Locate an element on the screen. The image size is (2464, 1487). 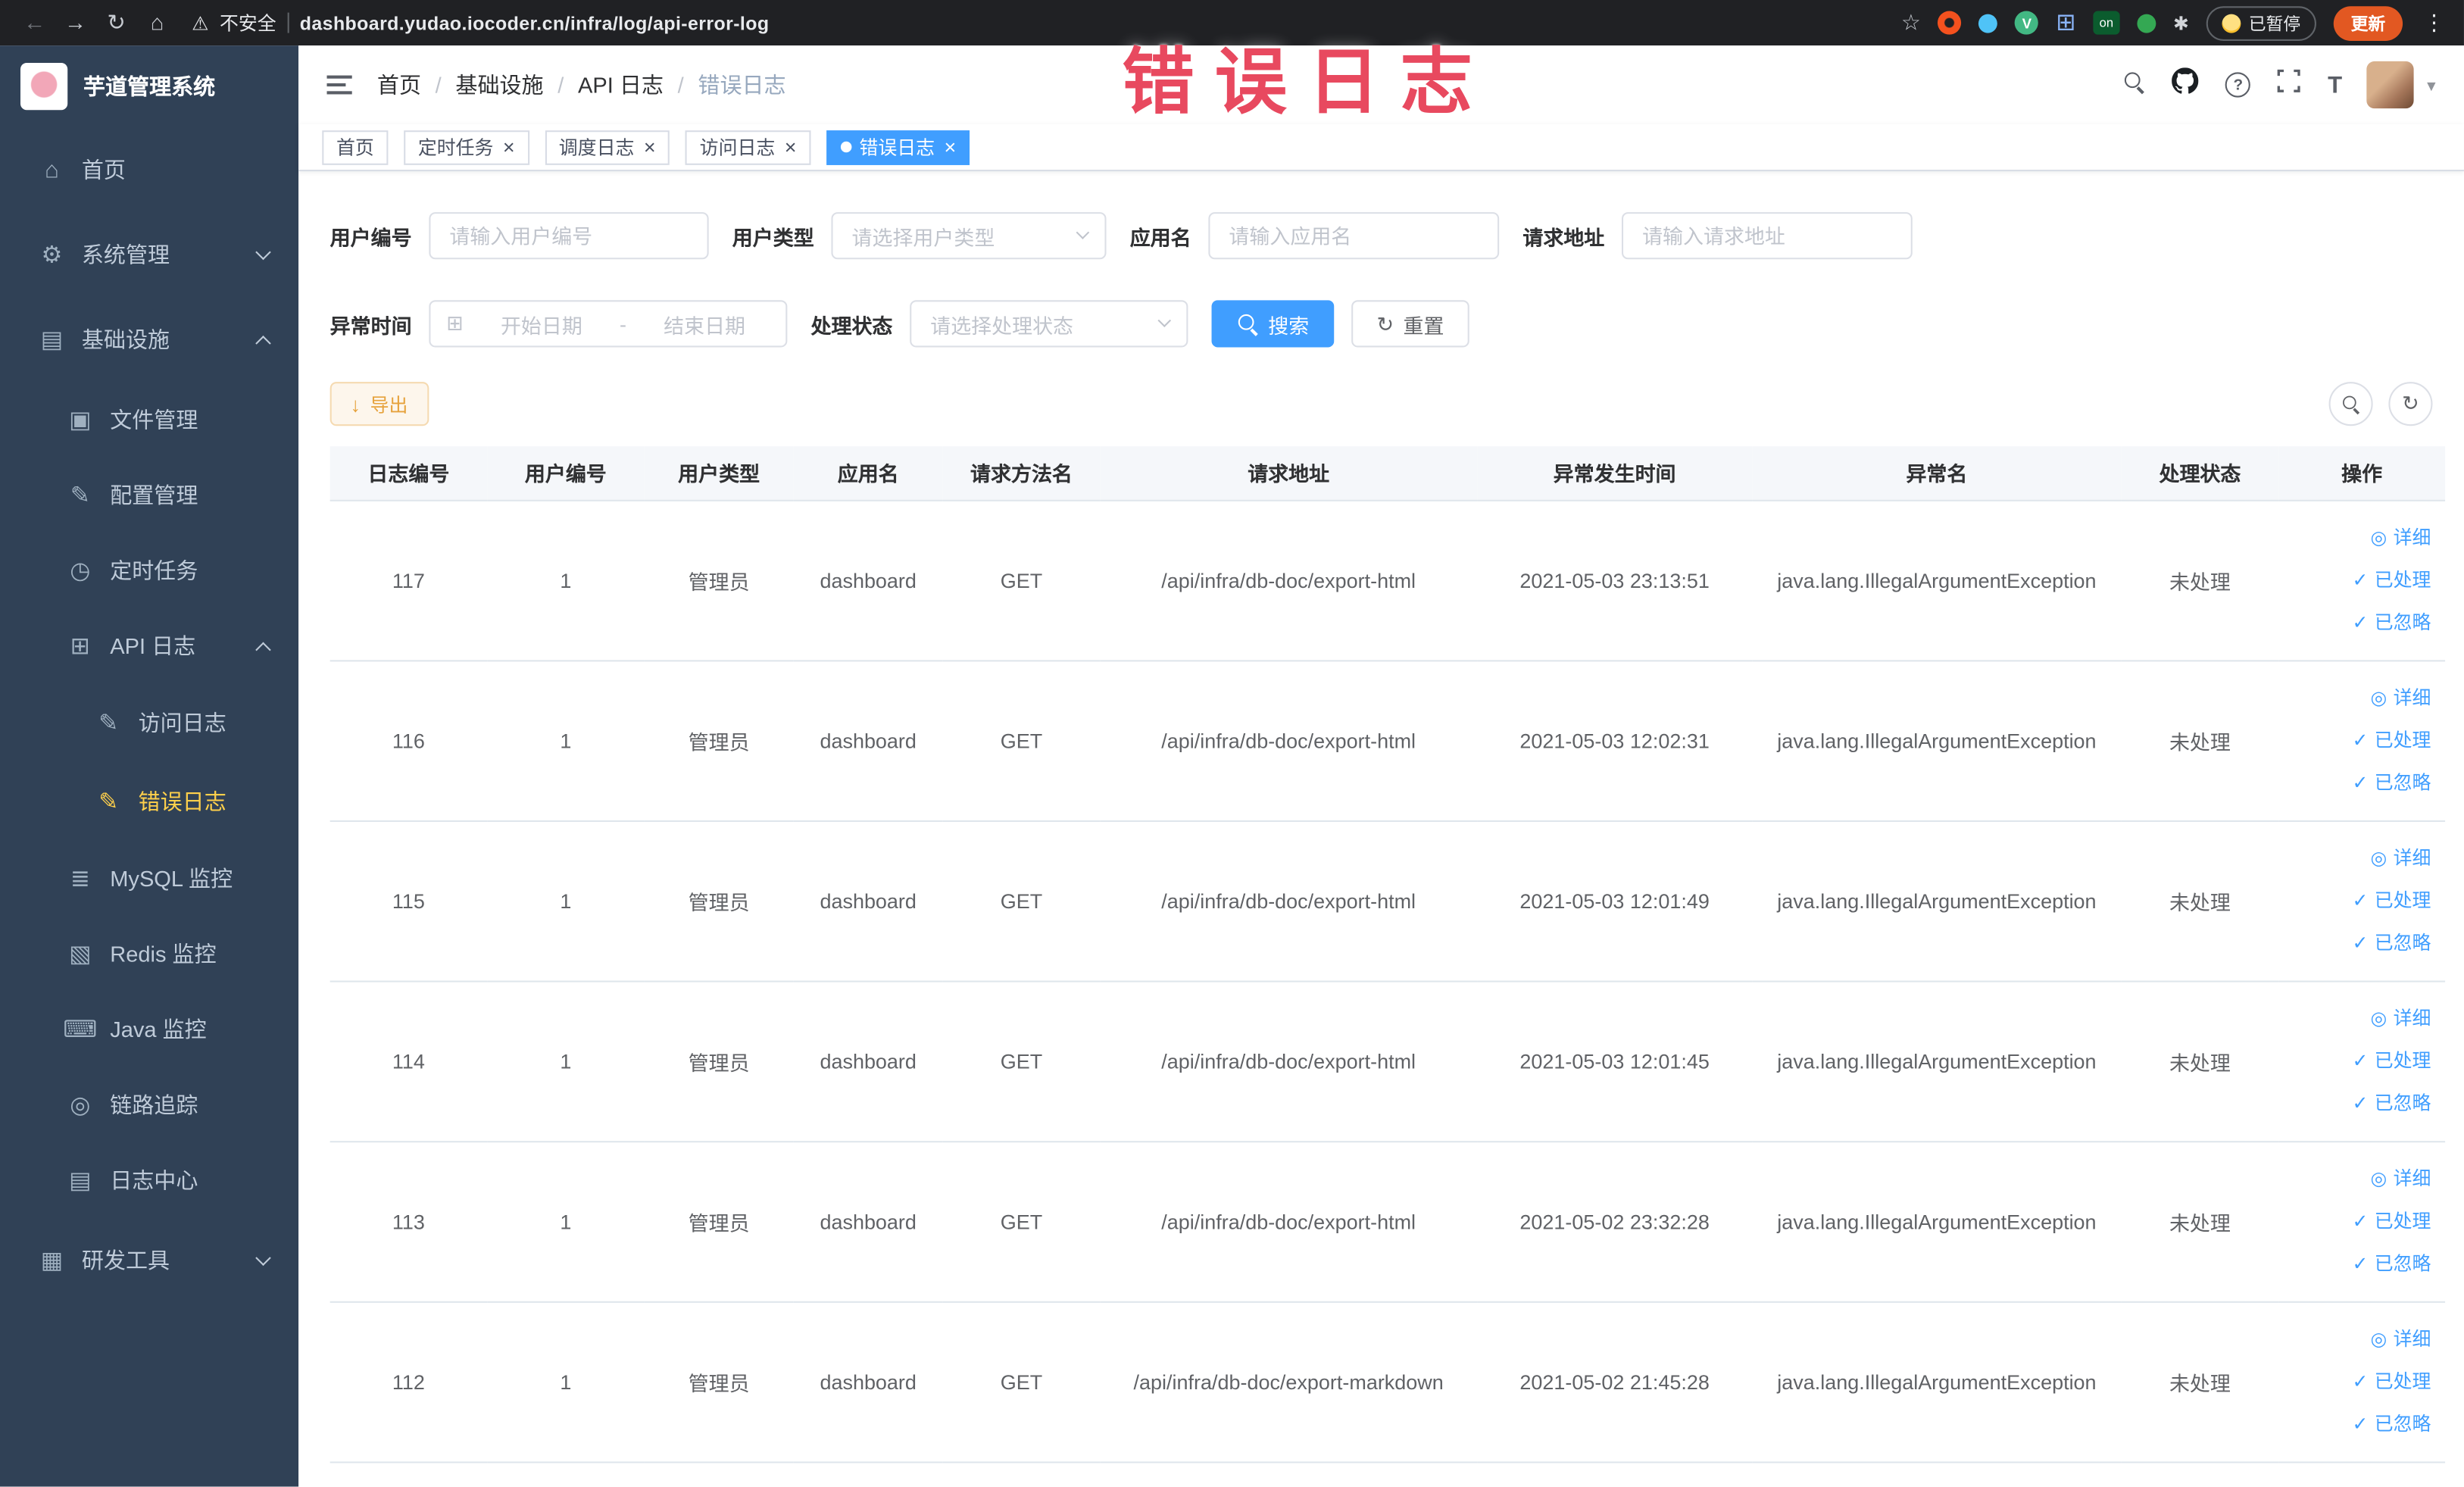
sidebar-item-mysql-monitor: ≣ MySQL 监控 is located at coordinates (149, 879).